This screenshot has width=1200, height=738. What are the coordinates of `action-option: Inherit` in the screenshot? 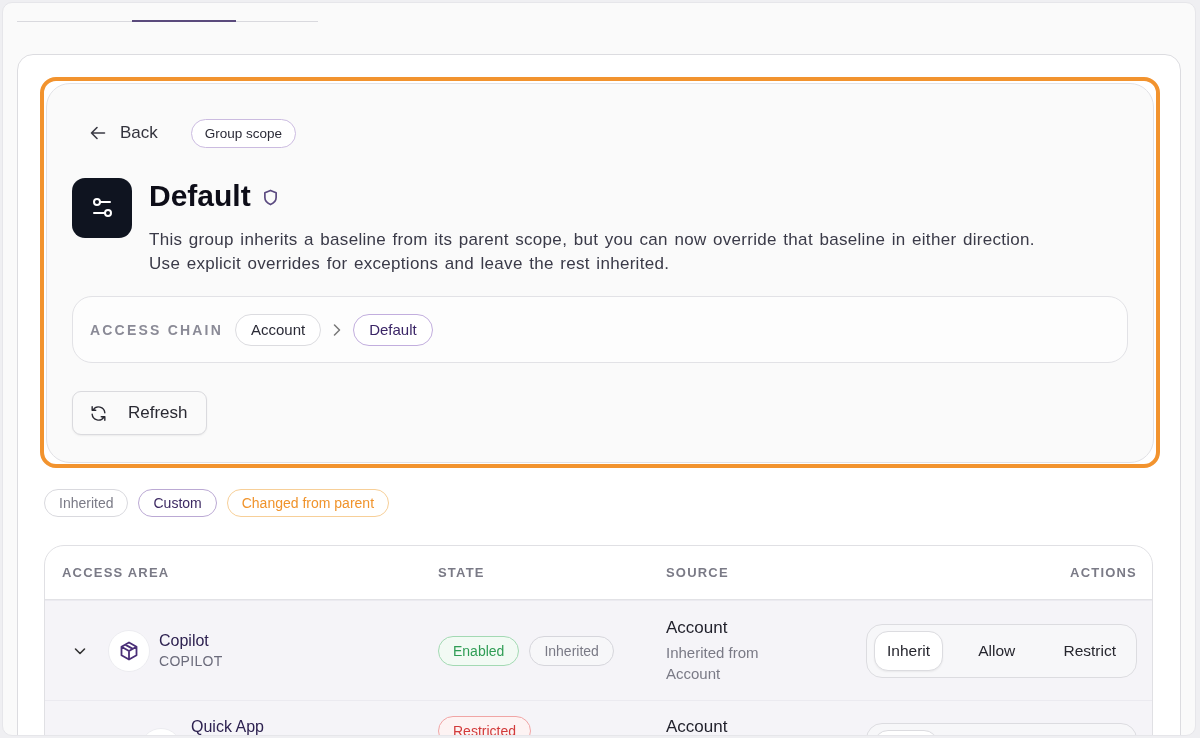 It's located at (909, 650).